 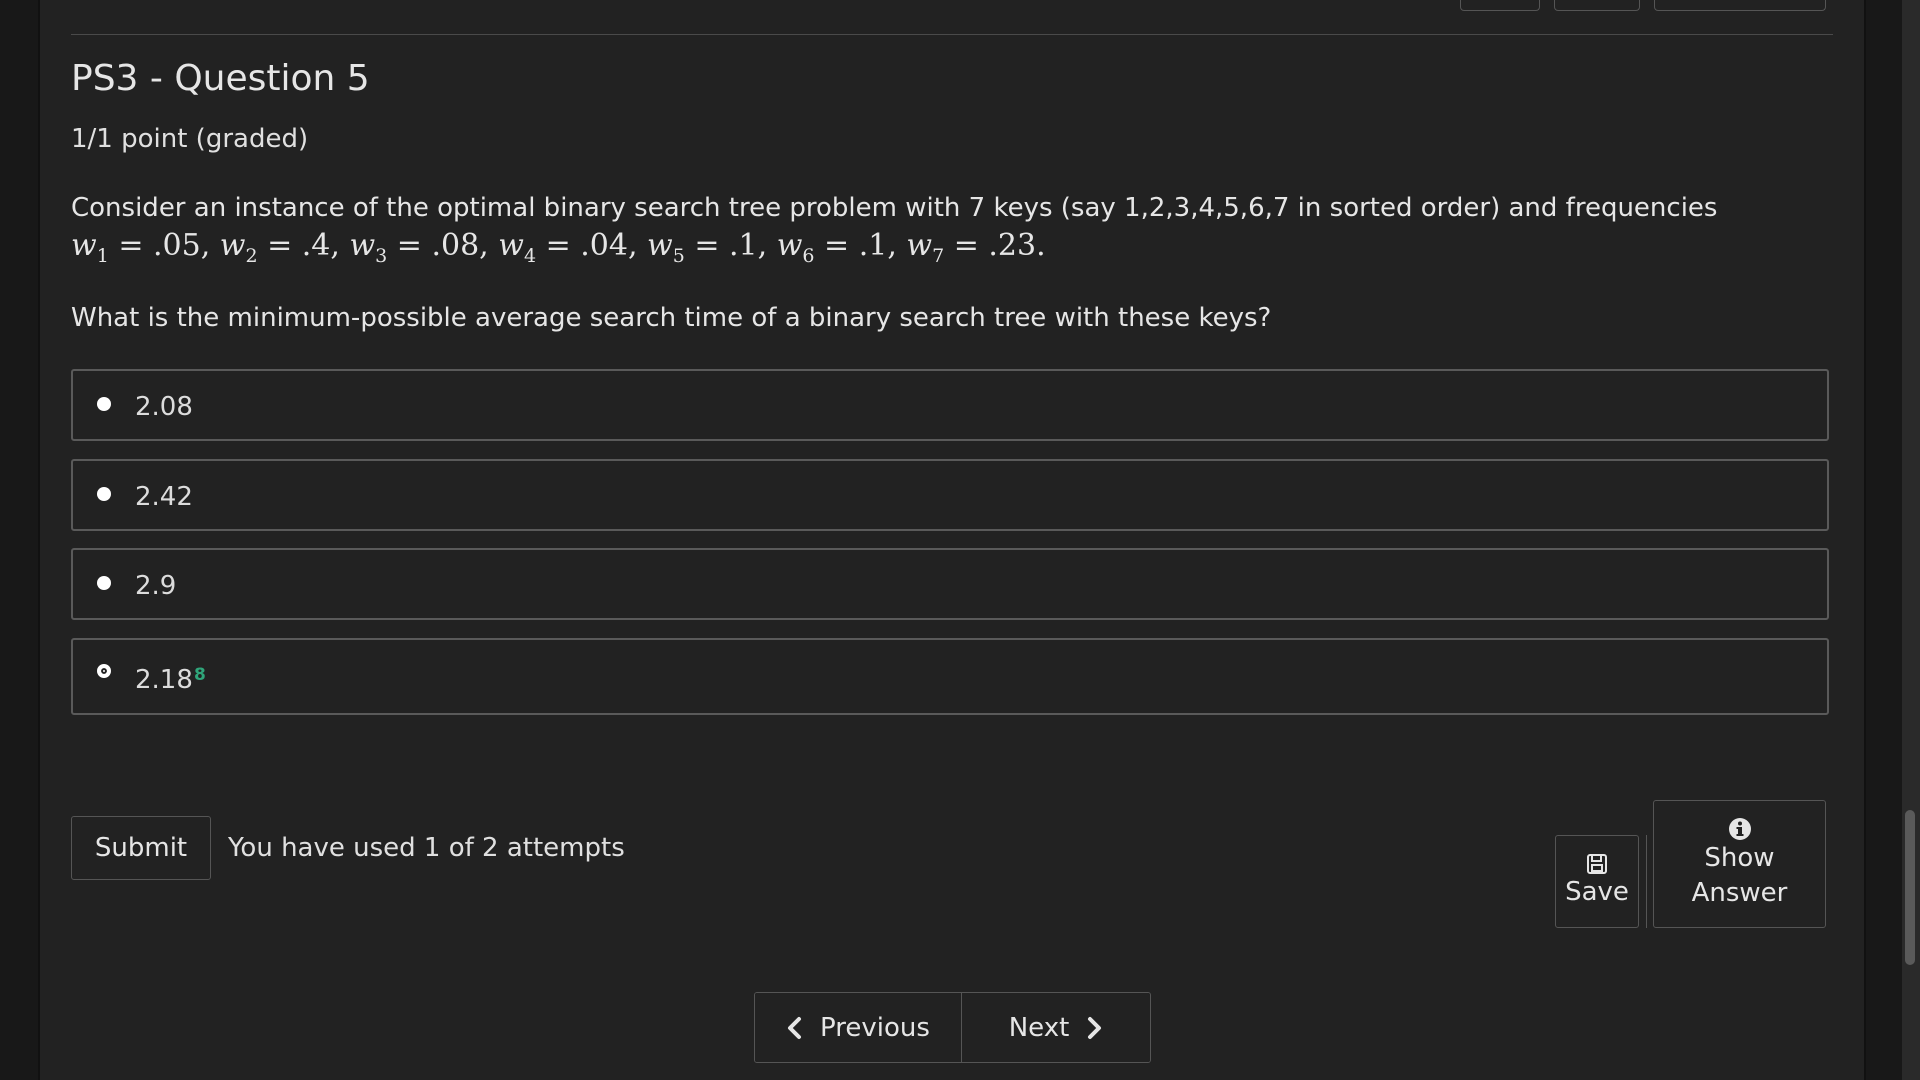 I want to click on info-circle-icon, so click(x=1740, y=829).